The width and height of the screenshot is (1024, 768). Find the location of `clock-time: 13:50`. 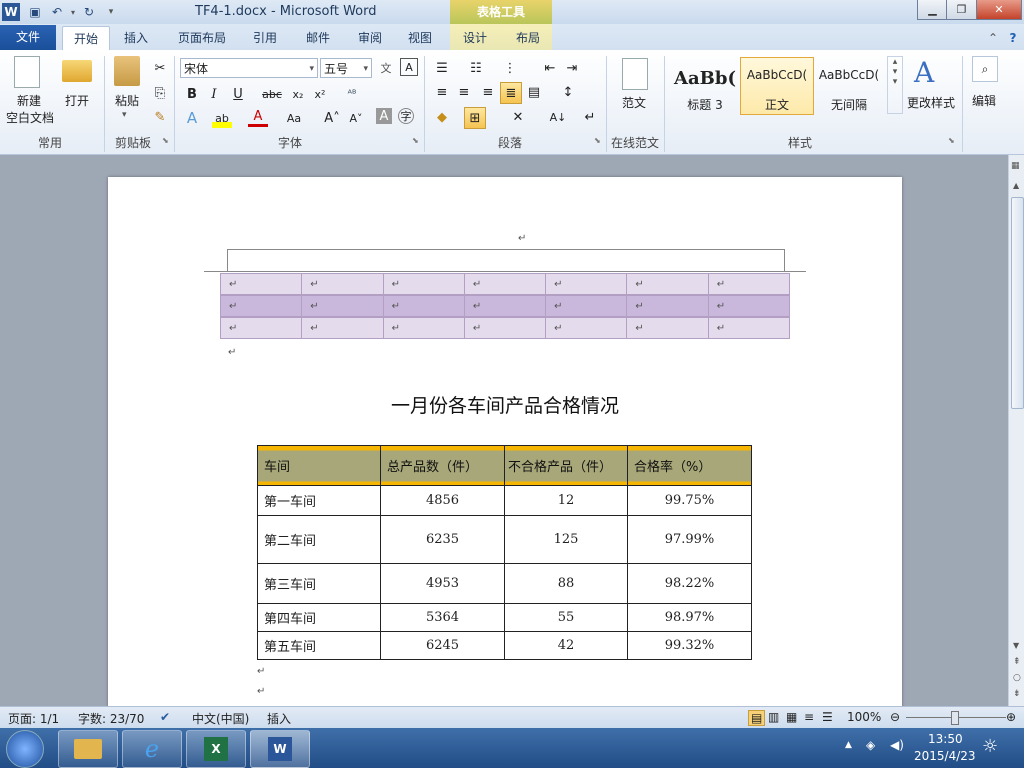

clock-time: 13:50 is located at coordinates (945, 739).